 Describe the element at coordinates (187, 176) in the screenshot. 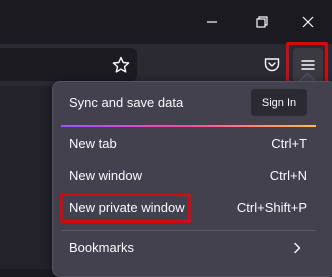

I see `menu-item-new-window: New window Ctrl+N` at that location.